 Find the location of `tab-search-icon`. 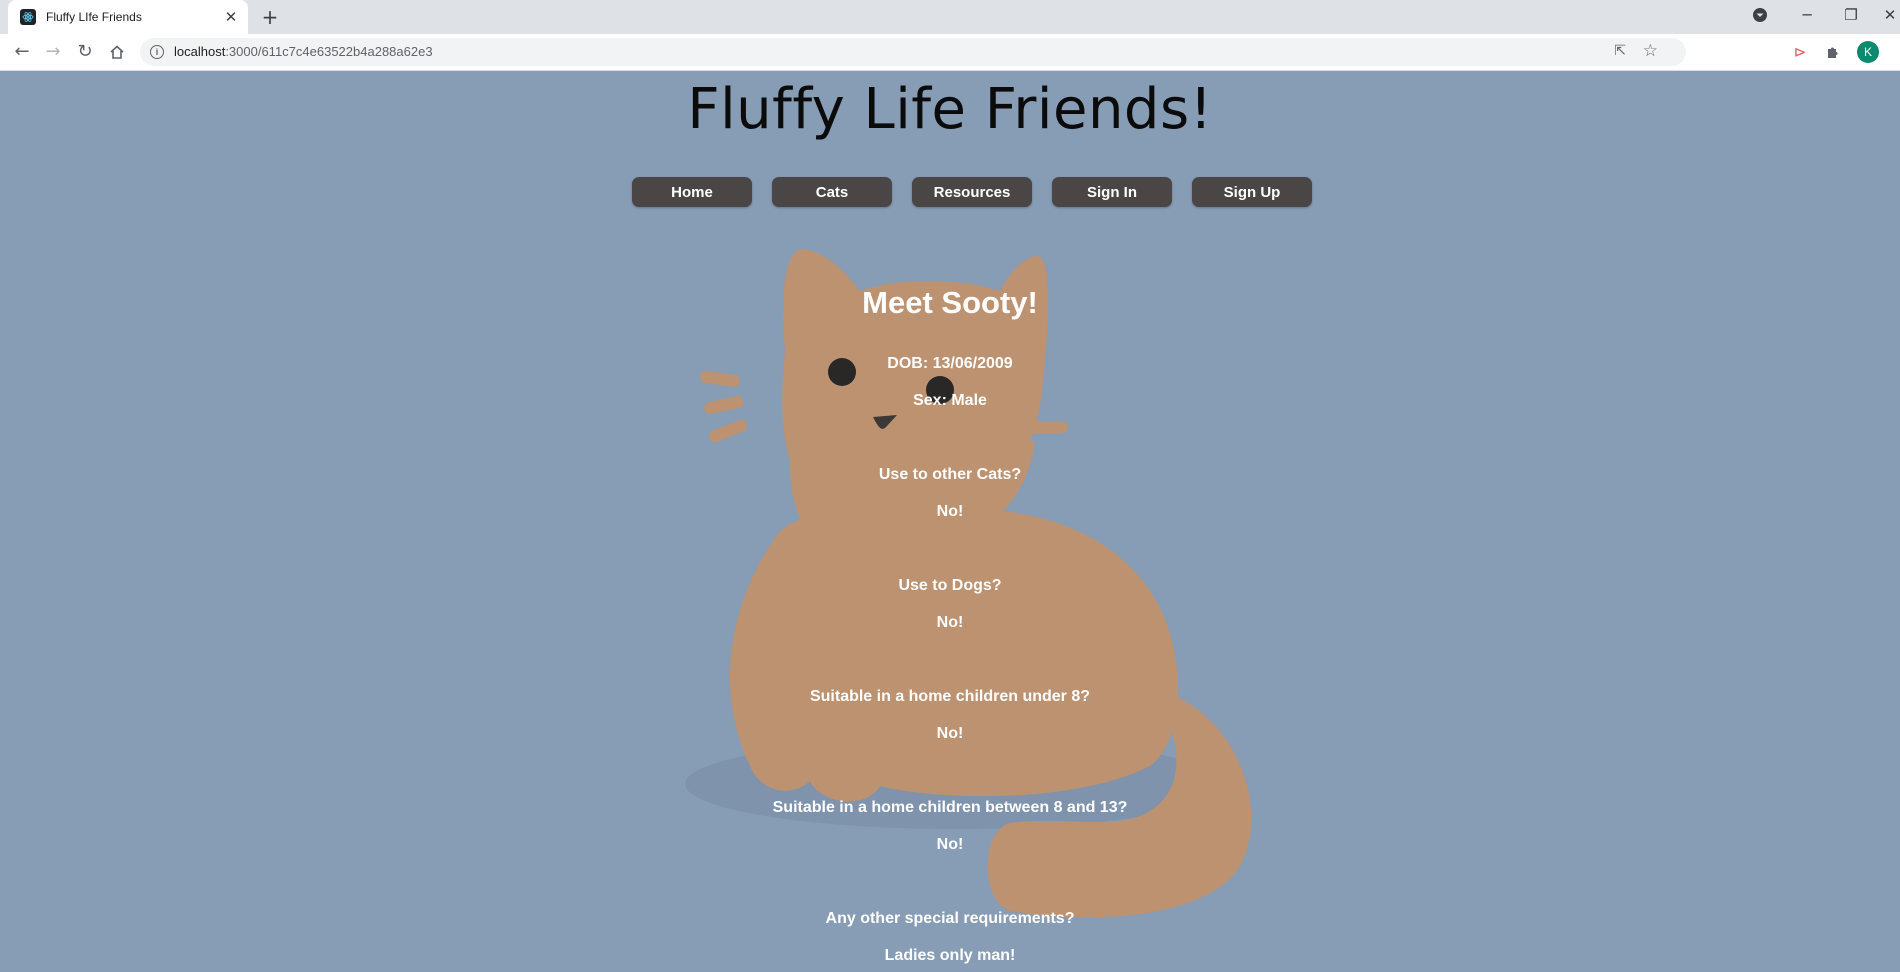

tab-search-icon is located at coordinates (1760, 15).